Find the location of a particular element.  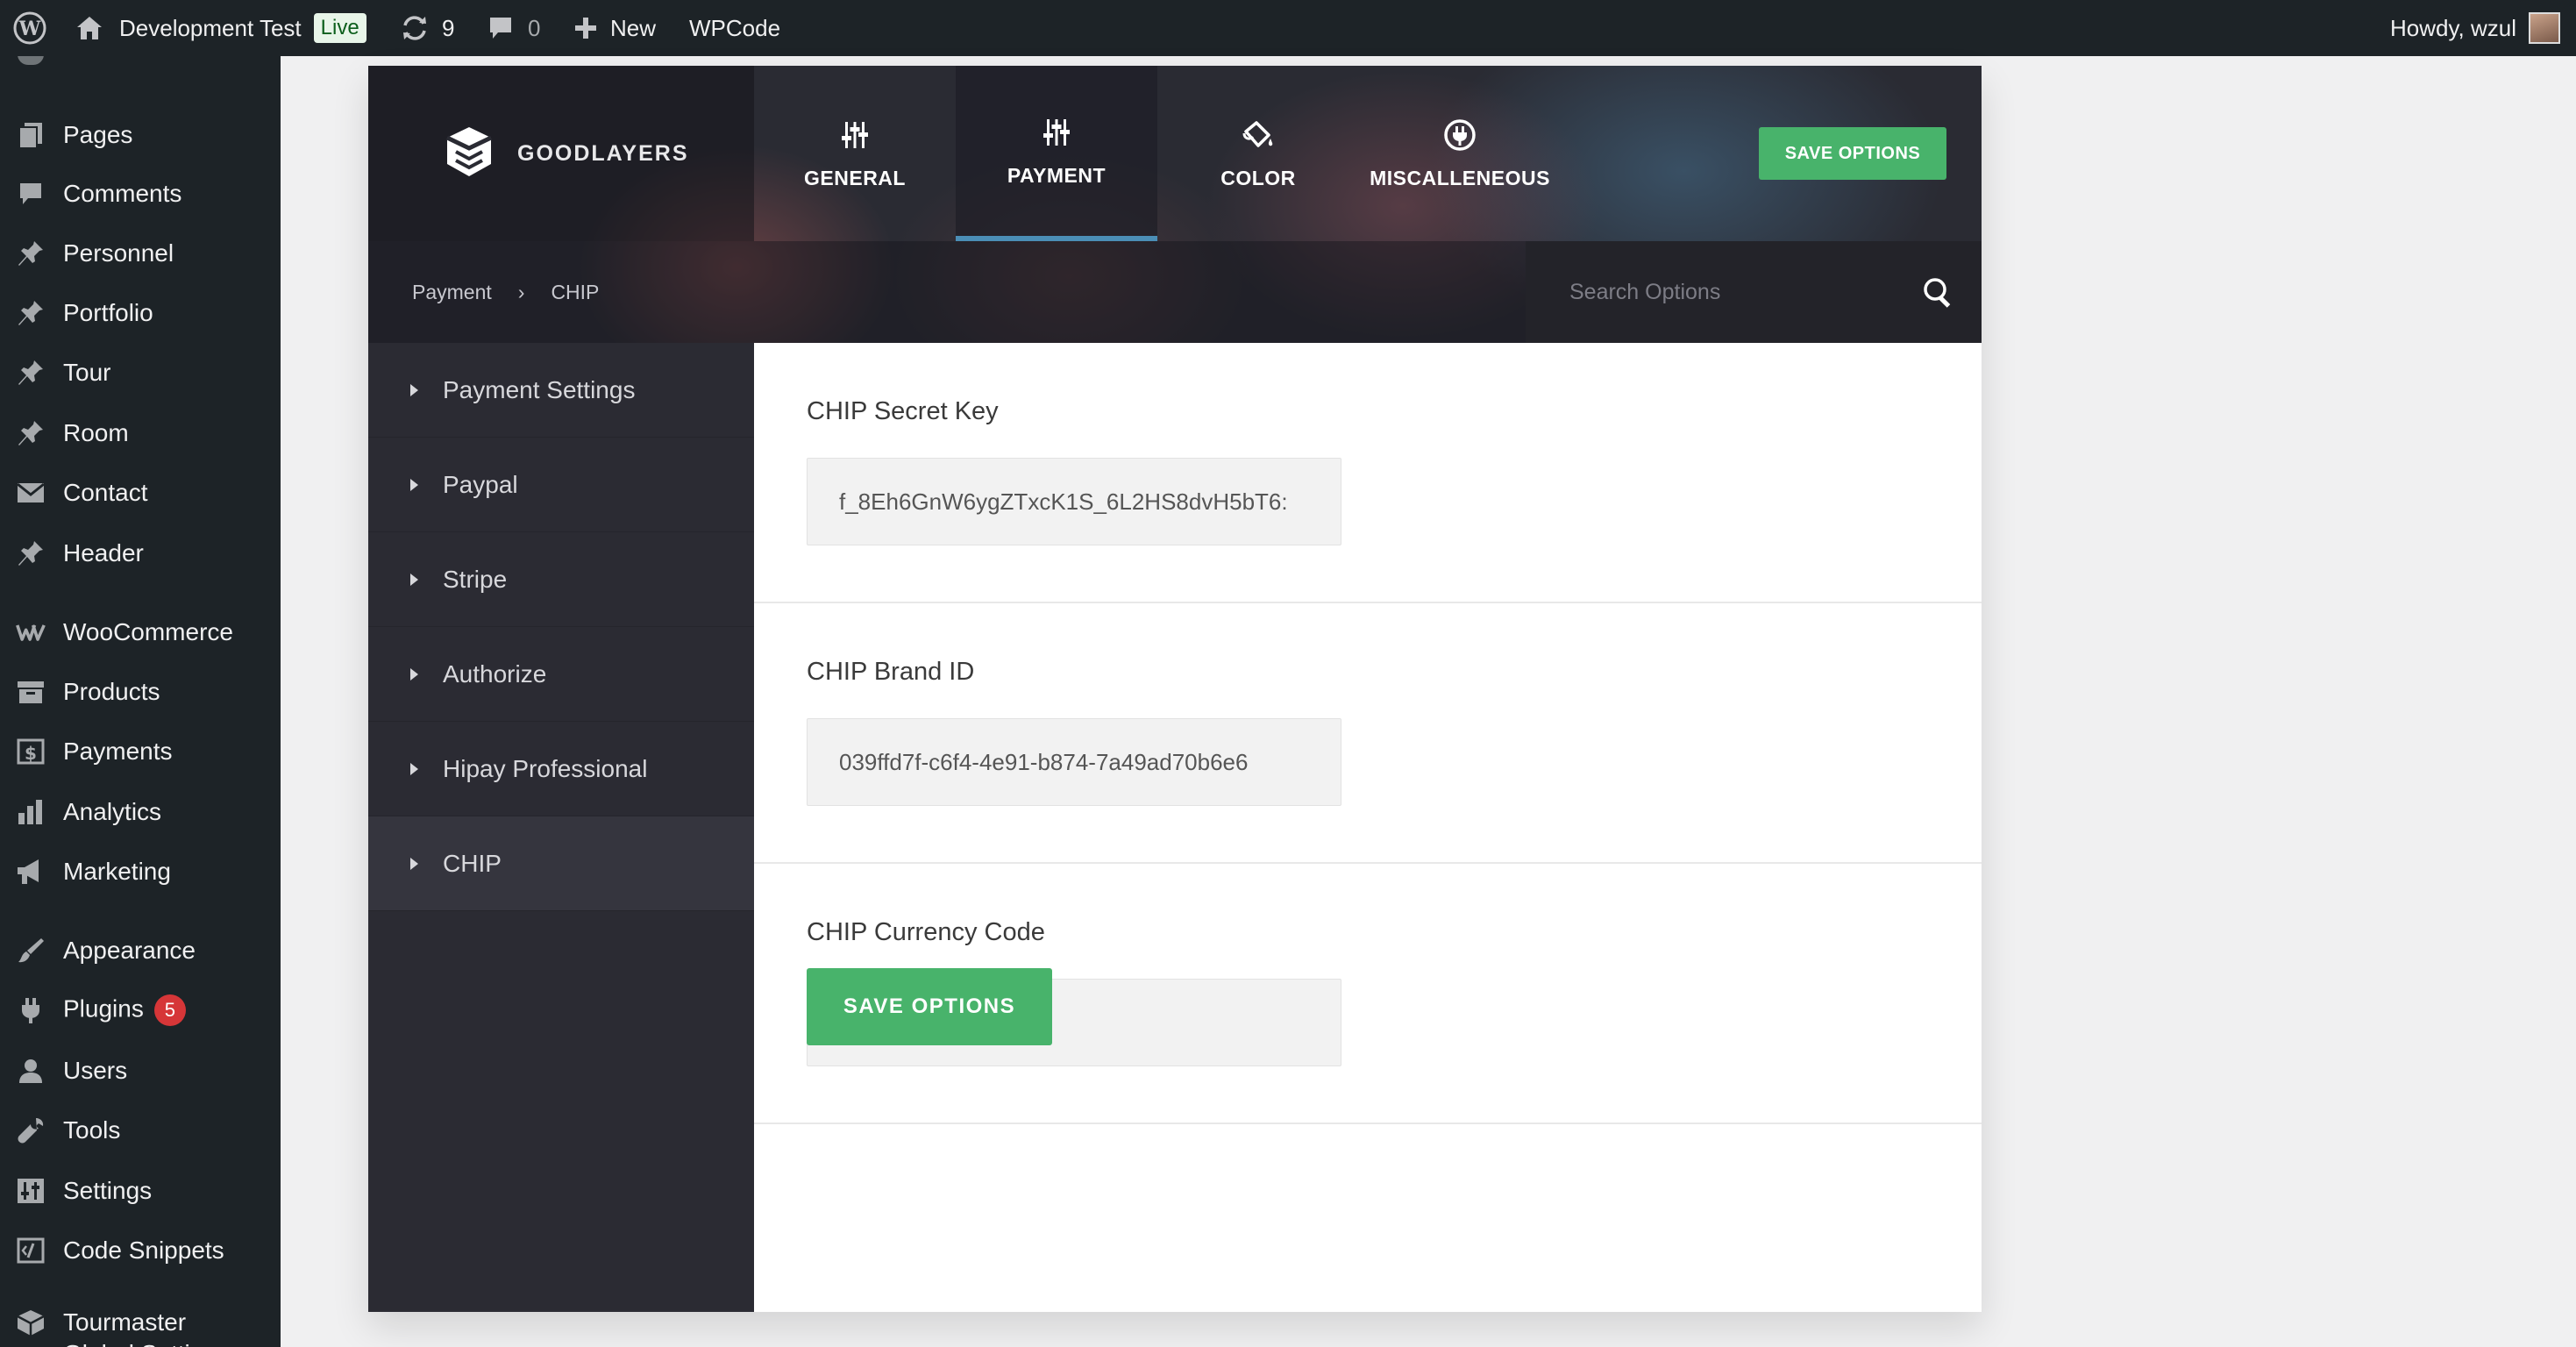

tab-payment: PAYMENT is located at coordinates (1056, 153).